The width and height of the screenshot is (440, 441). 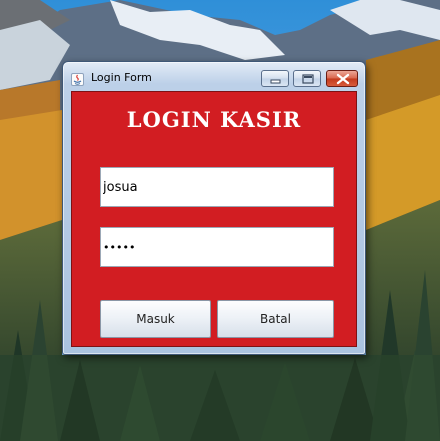 What do you see at coordinates (214, 119) in the screenshot?
I see `page-title: LOGIN KASIR` at bounding box center [214, 119].